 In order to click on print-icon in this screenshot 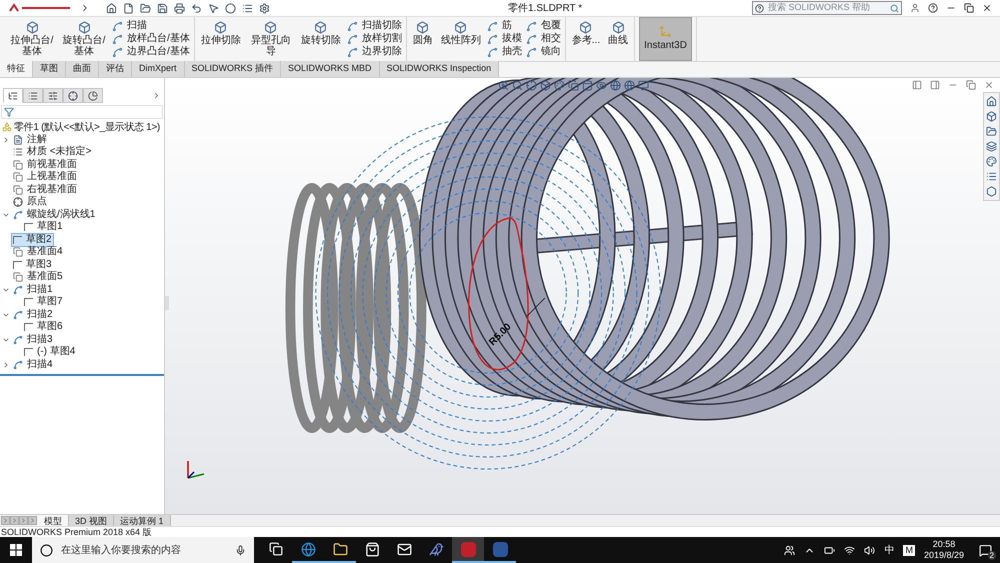, I will do `click(179, 8)`.